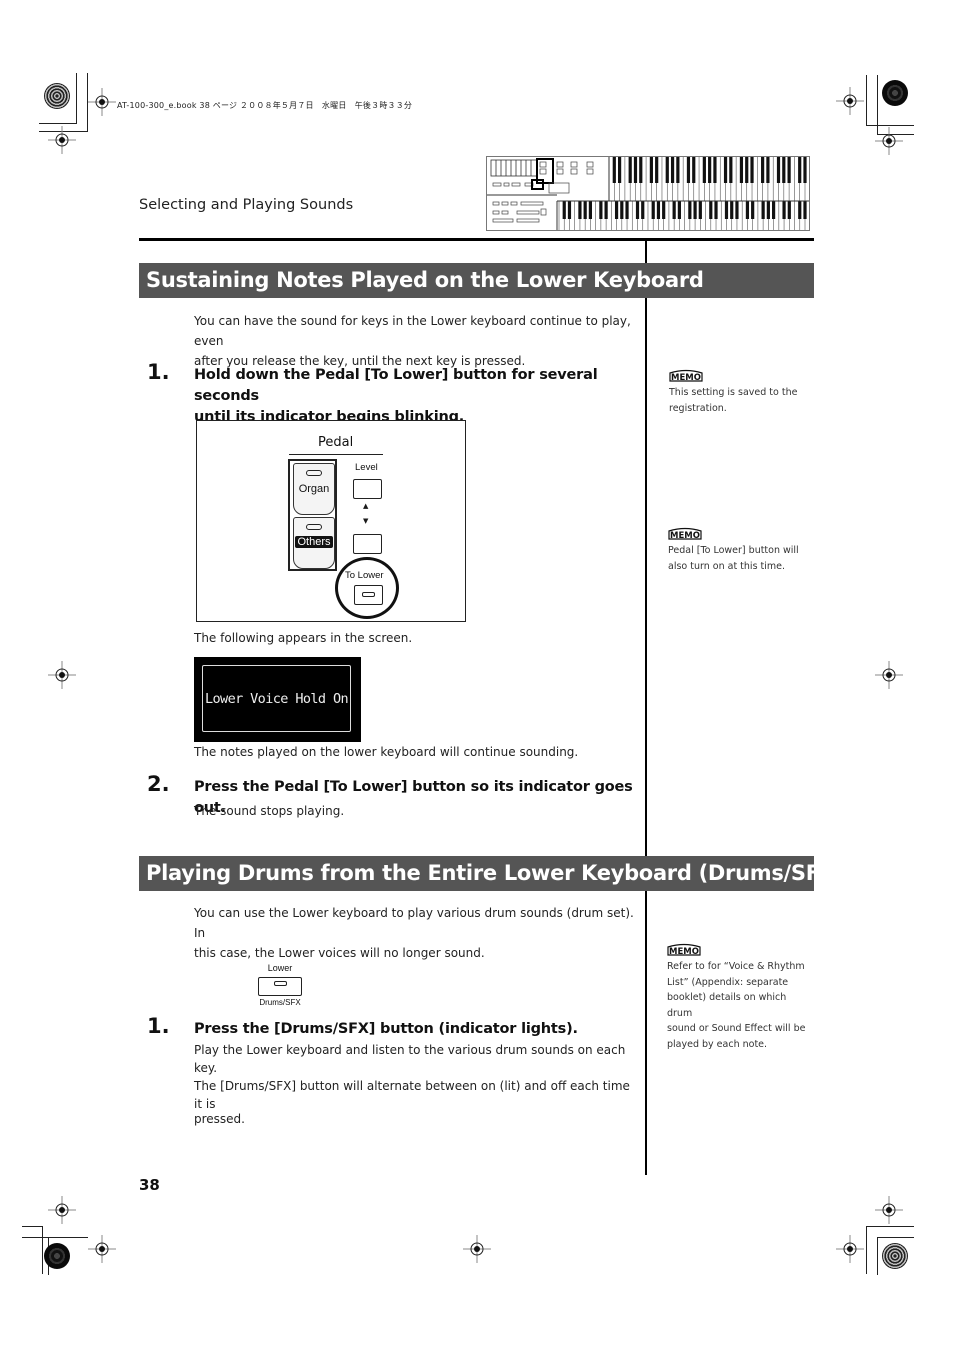 The image size is (954, 1351). I want to click on memo-line: List” (Appendix: separate, so click(728, 982).